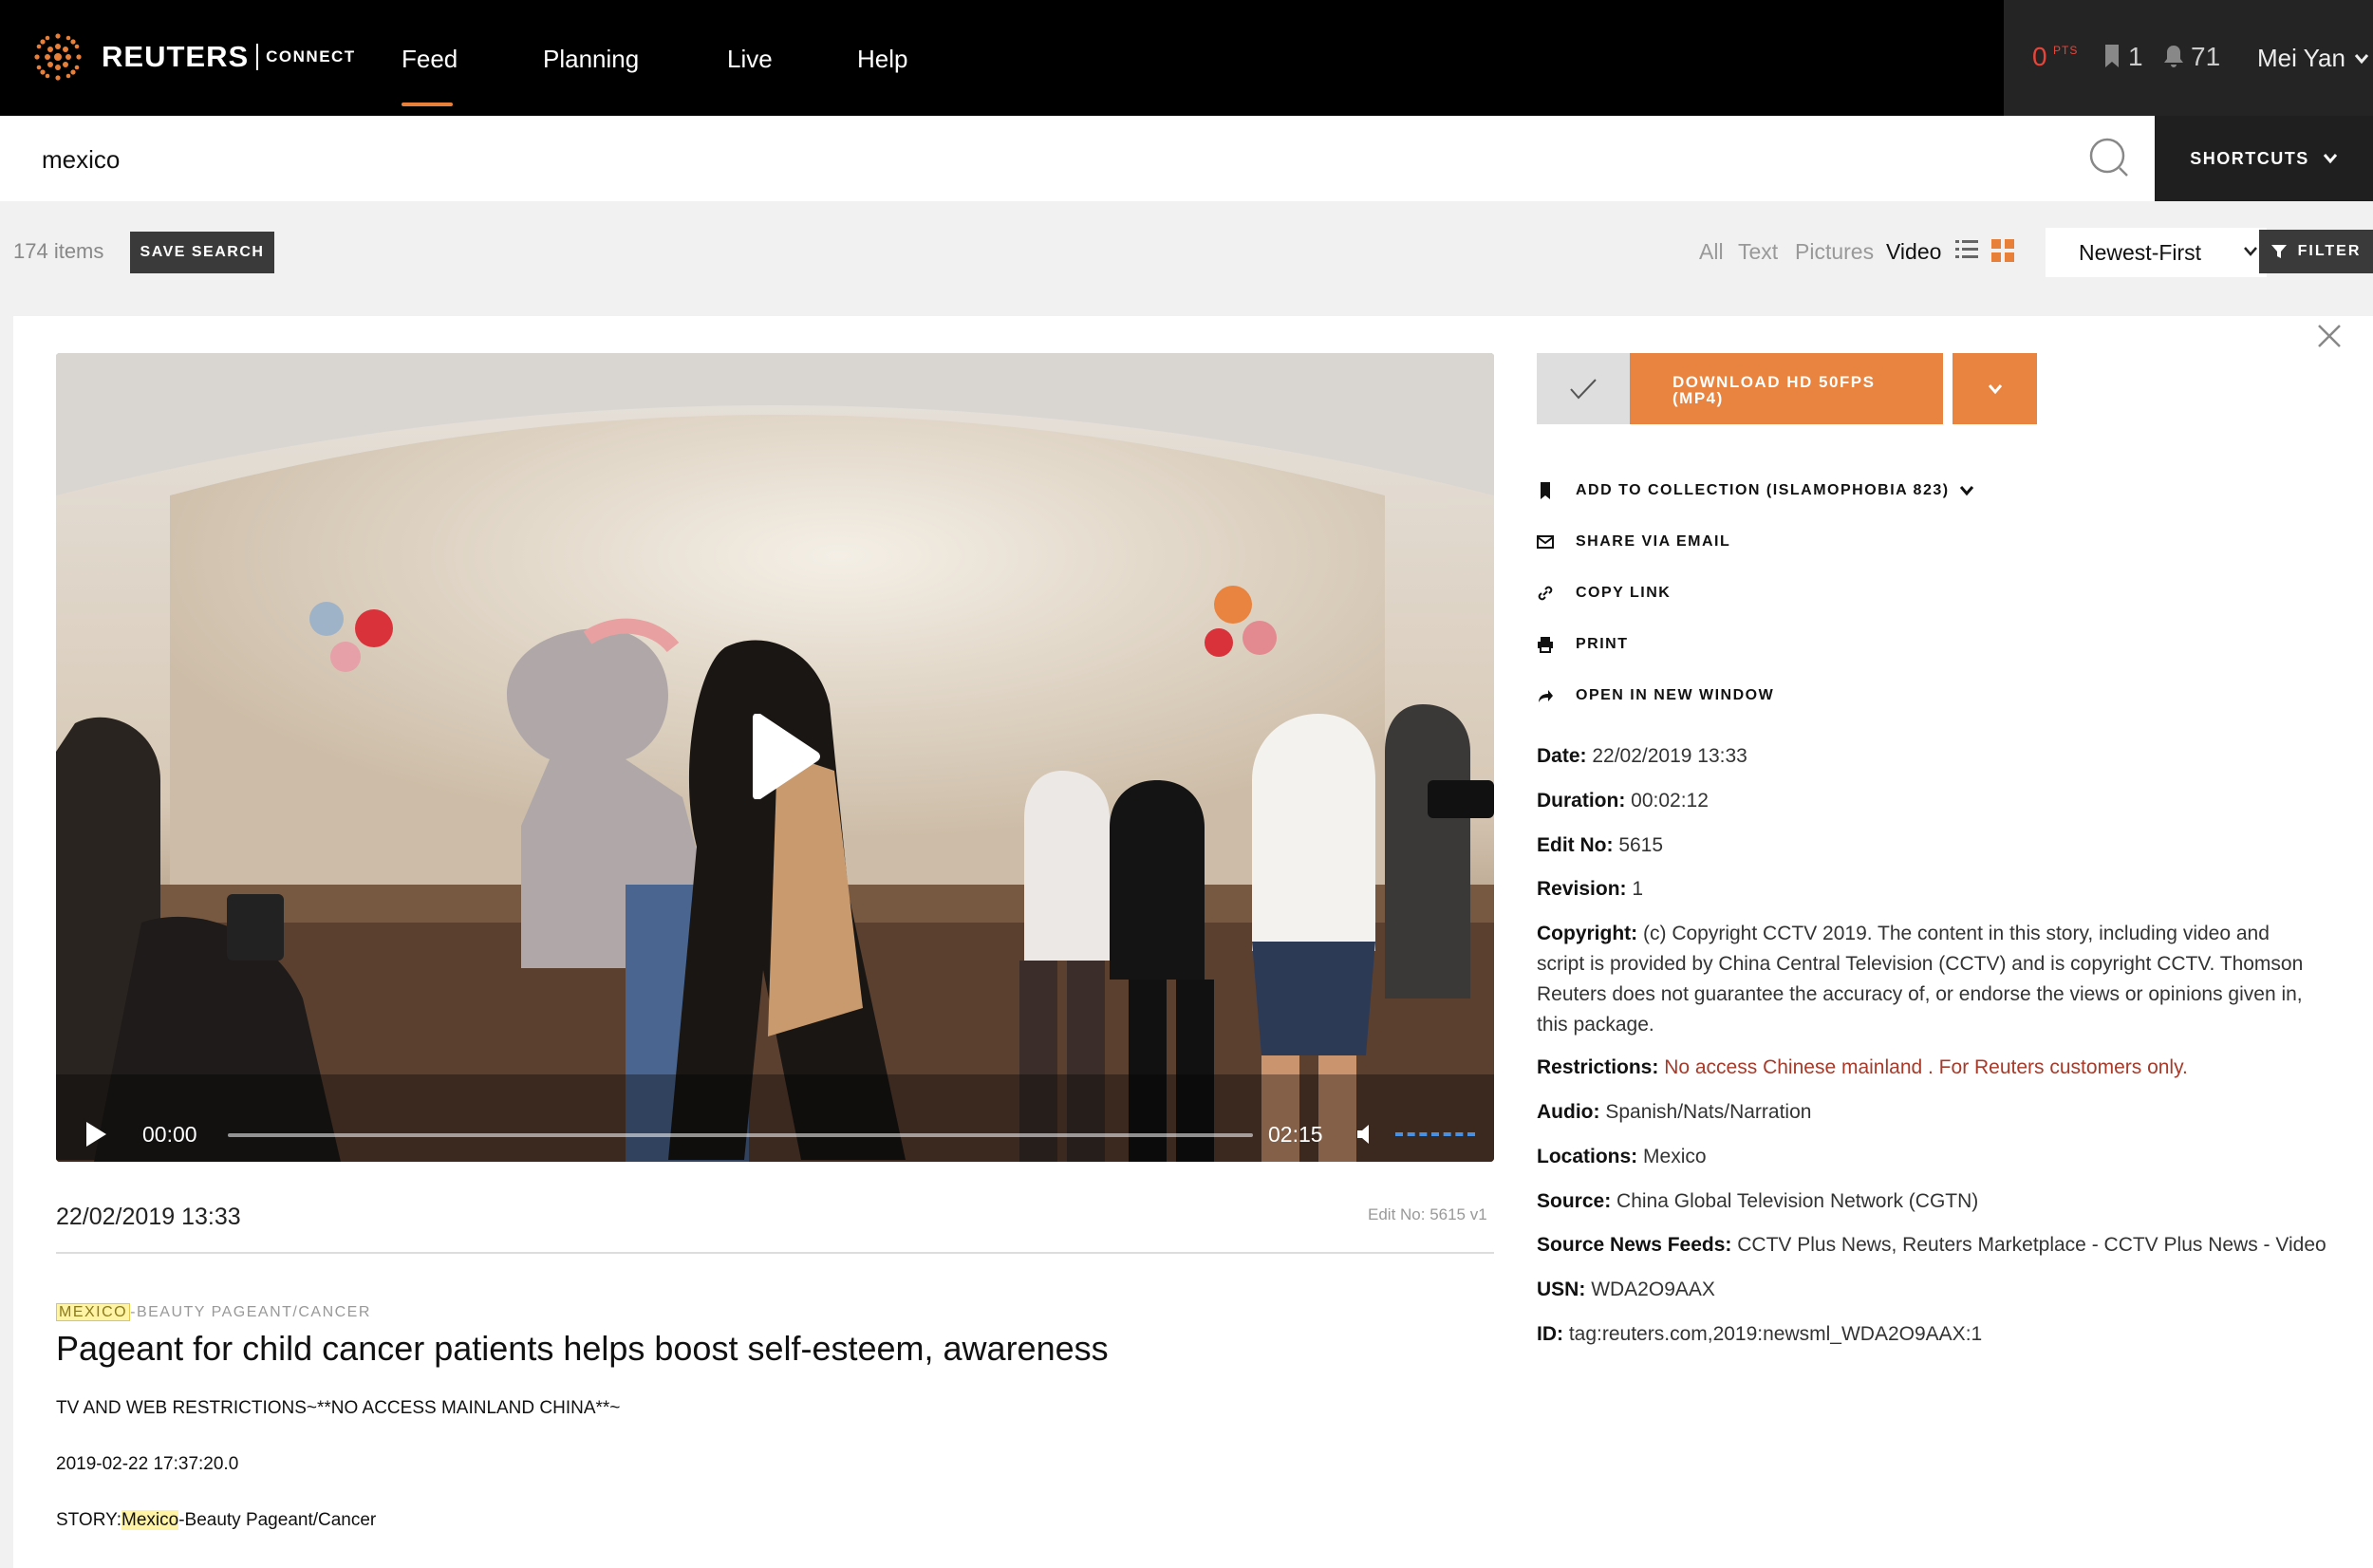  I want to click on detail-date: Date: 22/02/2019 13:33, so click(1921, 757).